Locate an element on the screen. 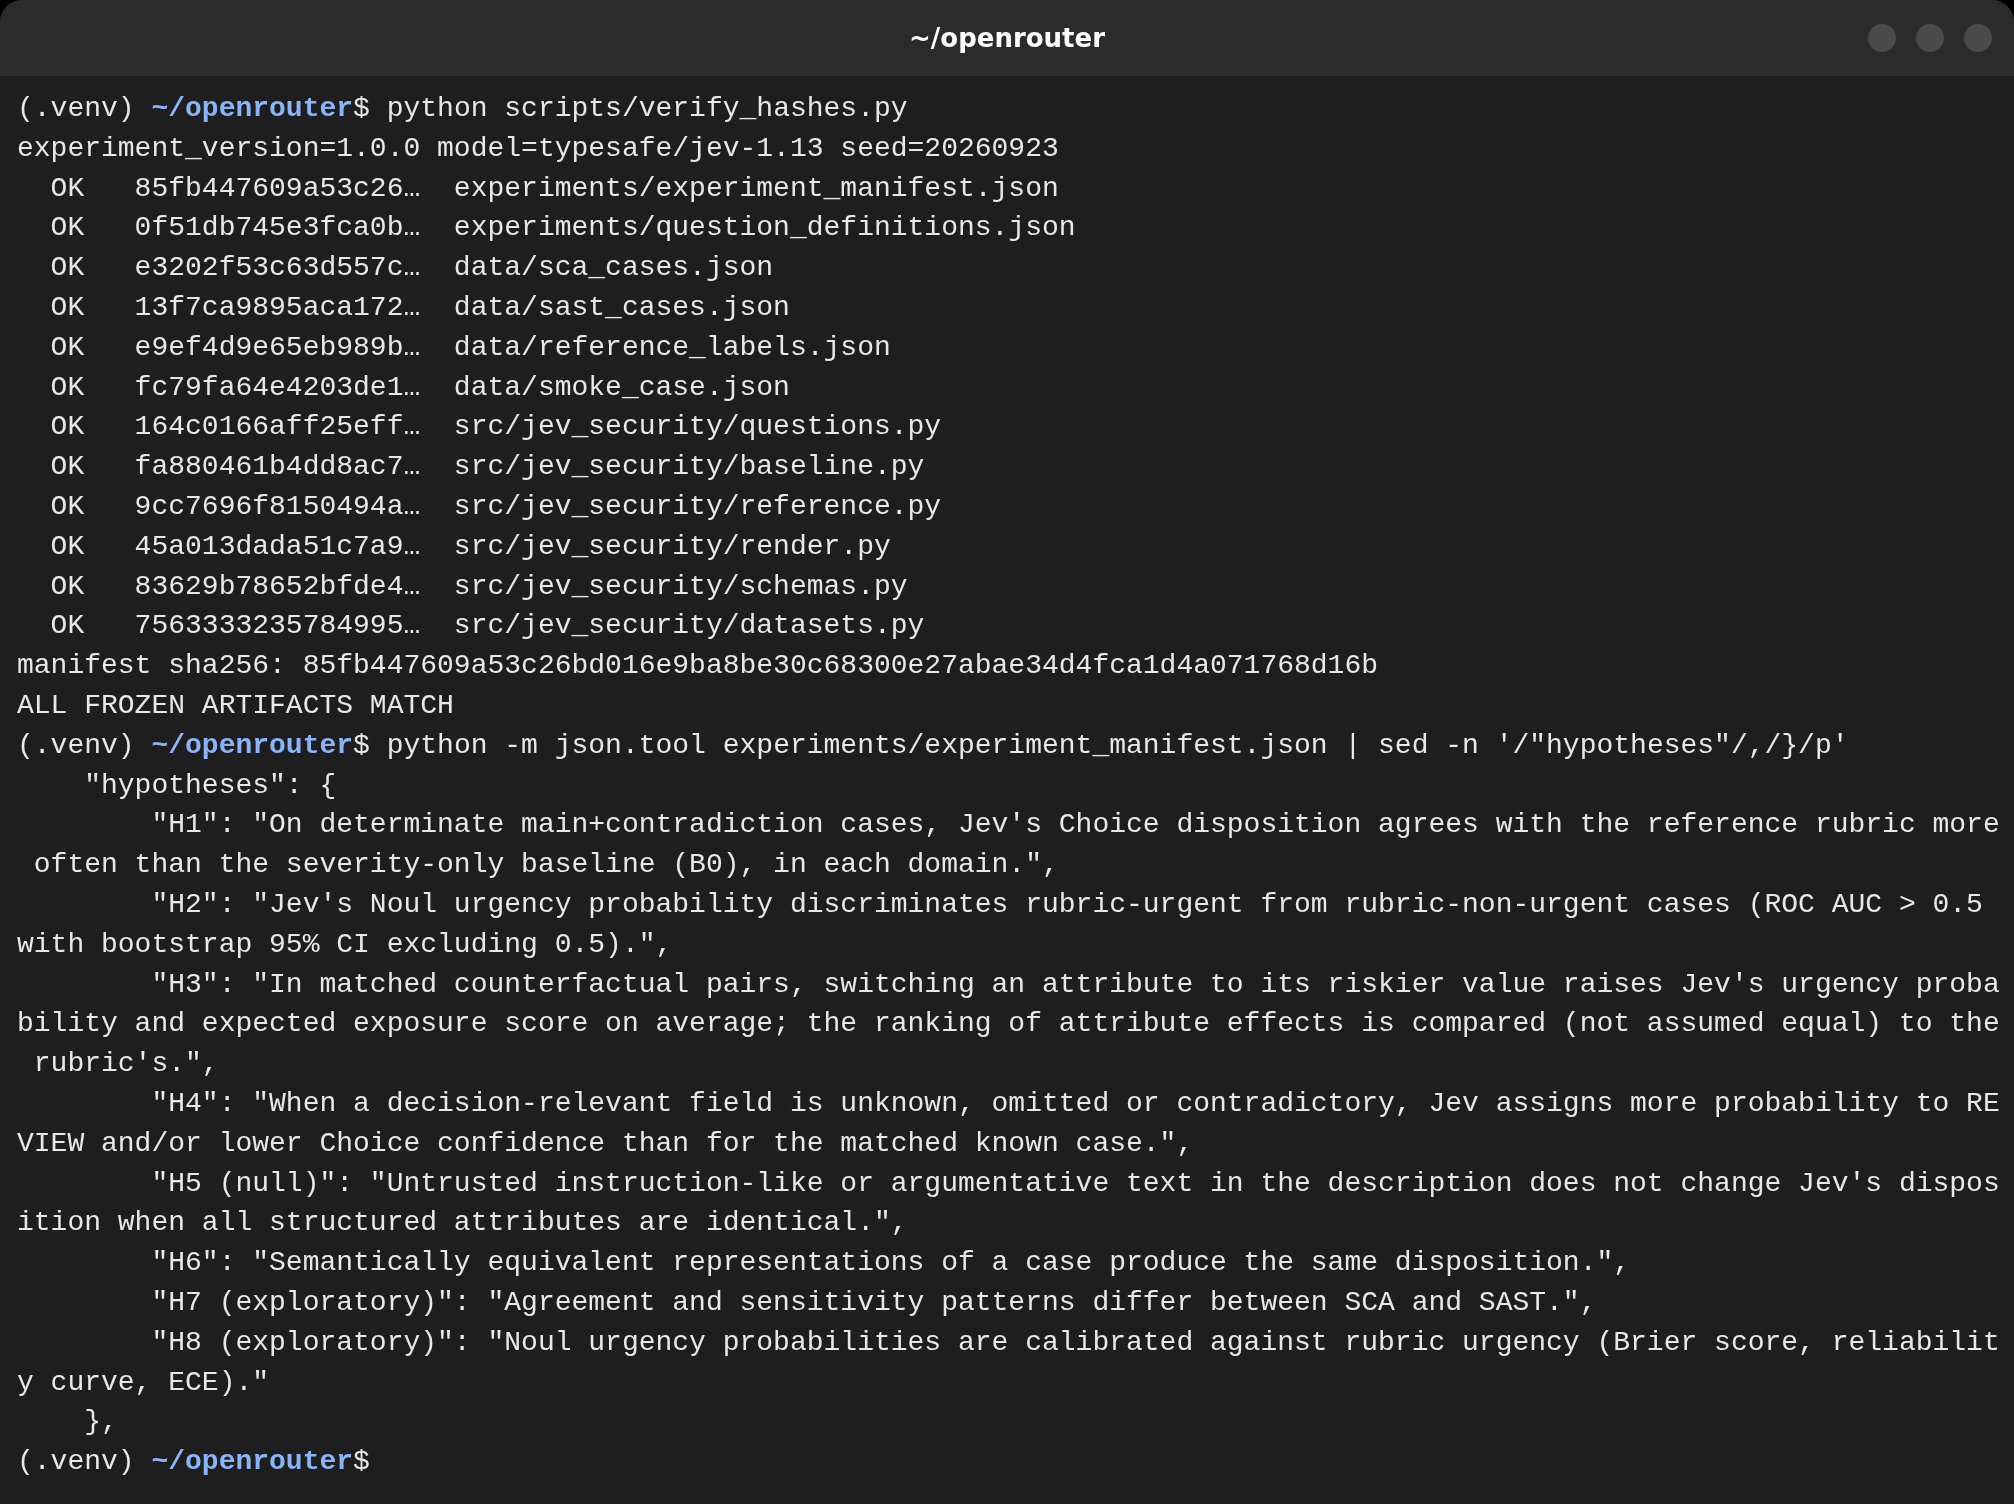 The image size is (2014, 1504). output-line: y curve, ECE)." is located at coordinates (144, 1382).